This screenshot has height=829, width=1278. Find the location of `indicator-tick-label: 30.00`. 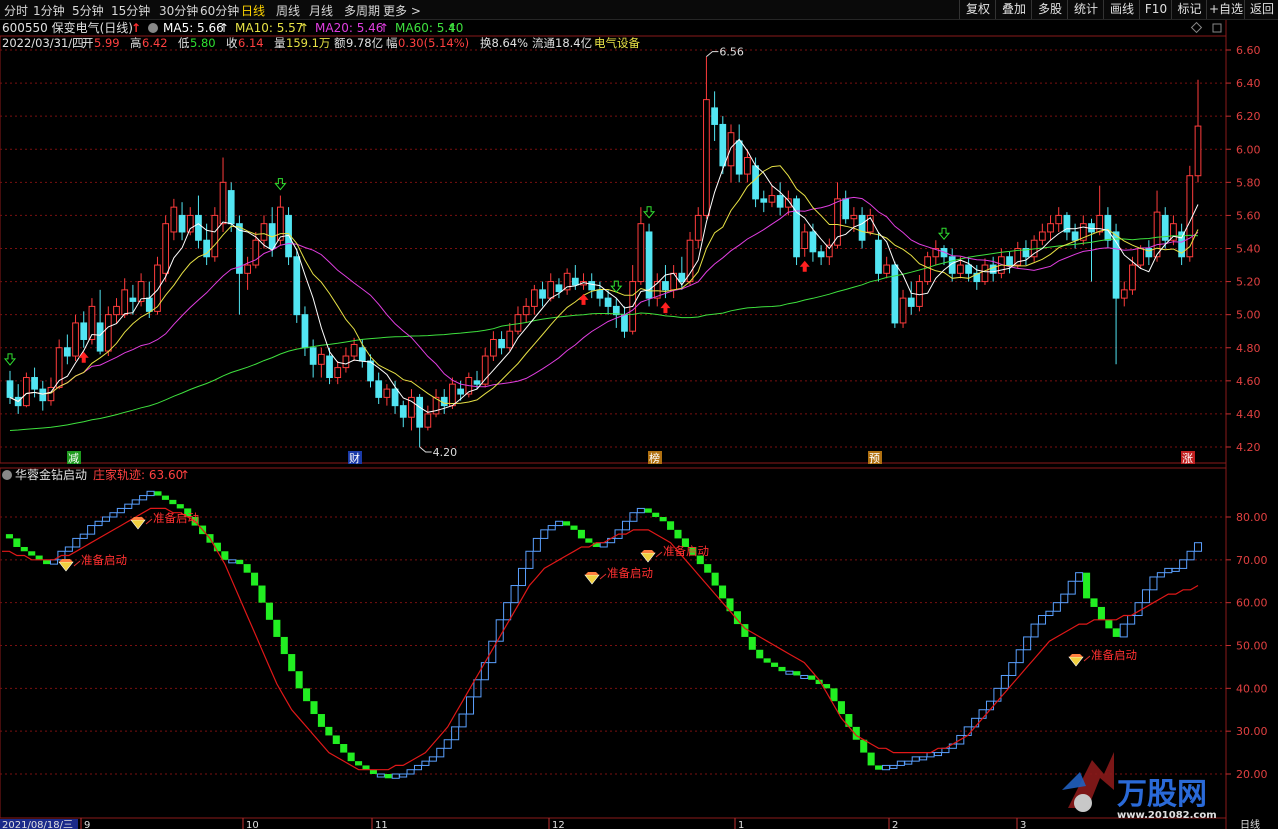

indicator-tick-label: 30.00 is located at coordinates (1252, 731).